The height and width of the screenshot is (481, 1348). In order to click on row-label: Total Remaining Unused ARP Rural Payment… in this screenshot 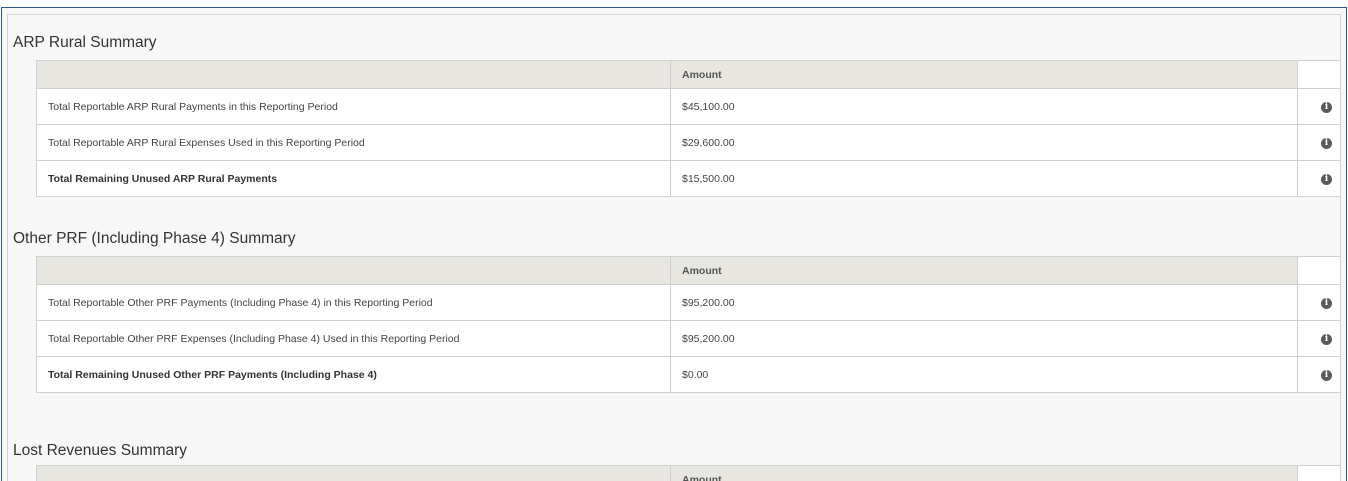, I will do `click(353, 178)`.